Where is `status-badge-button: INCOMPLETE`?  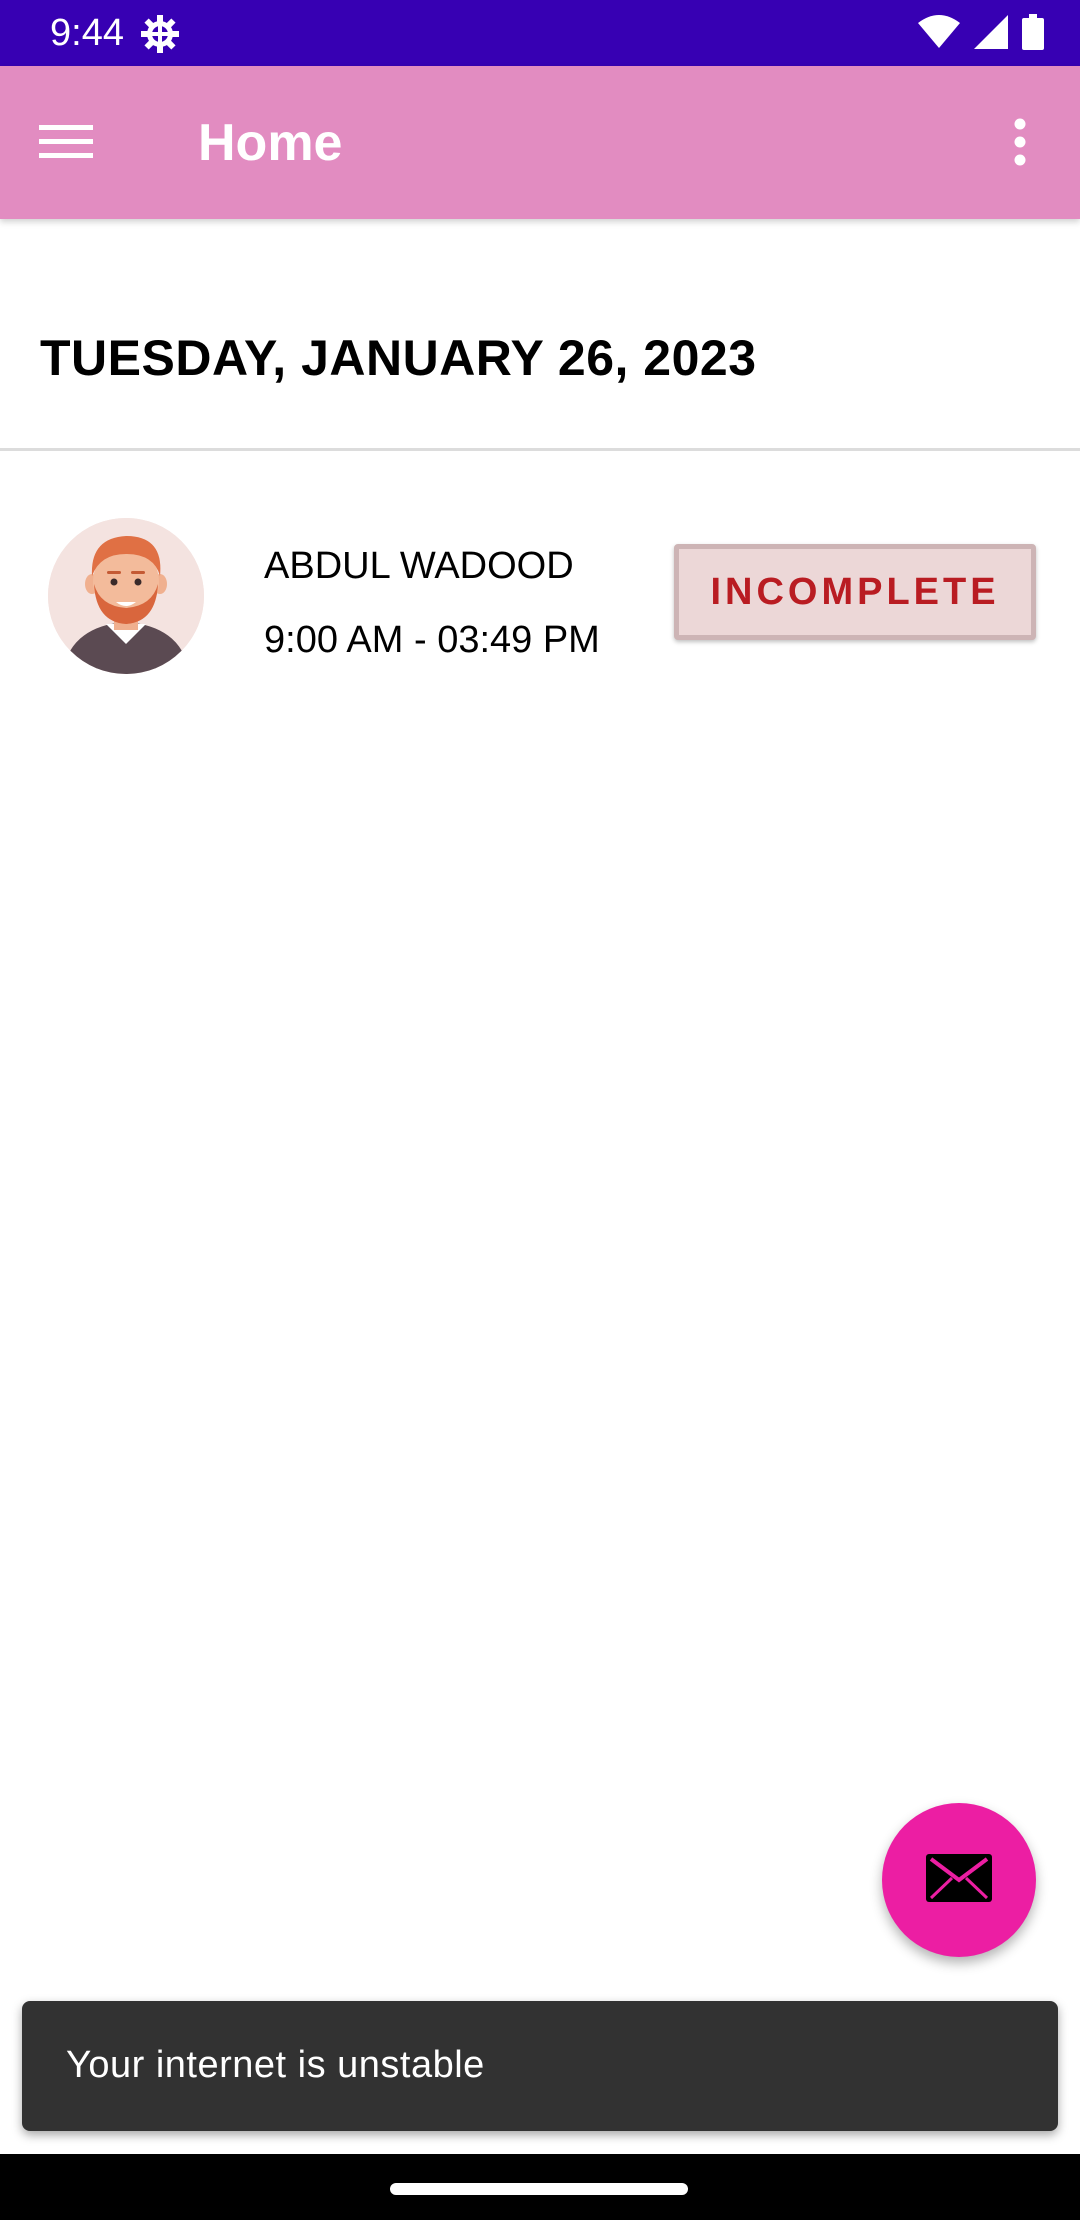 status-badge-button: INCOMPLETE is located at coordinates (855, 592).